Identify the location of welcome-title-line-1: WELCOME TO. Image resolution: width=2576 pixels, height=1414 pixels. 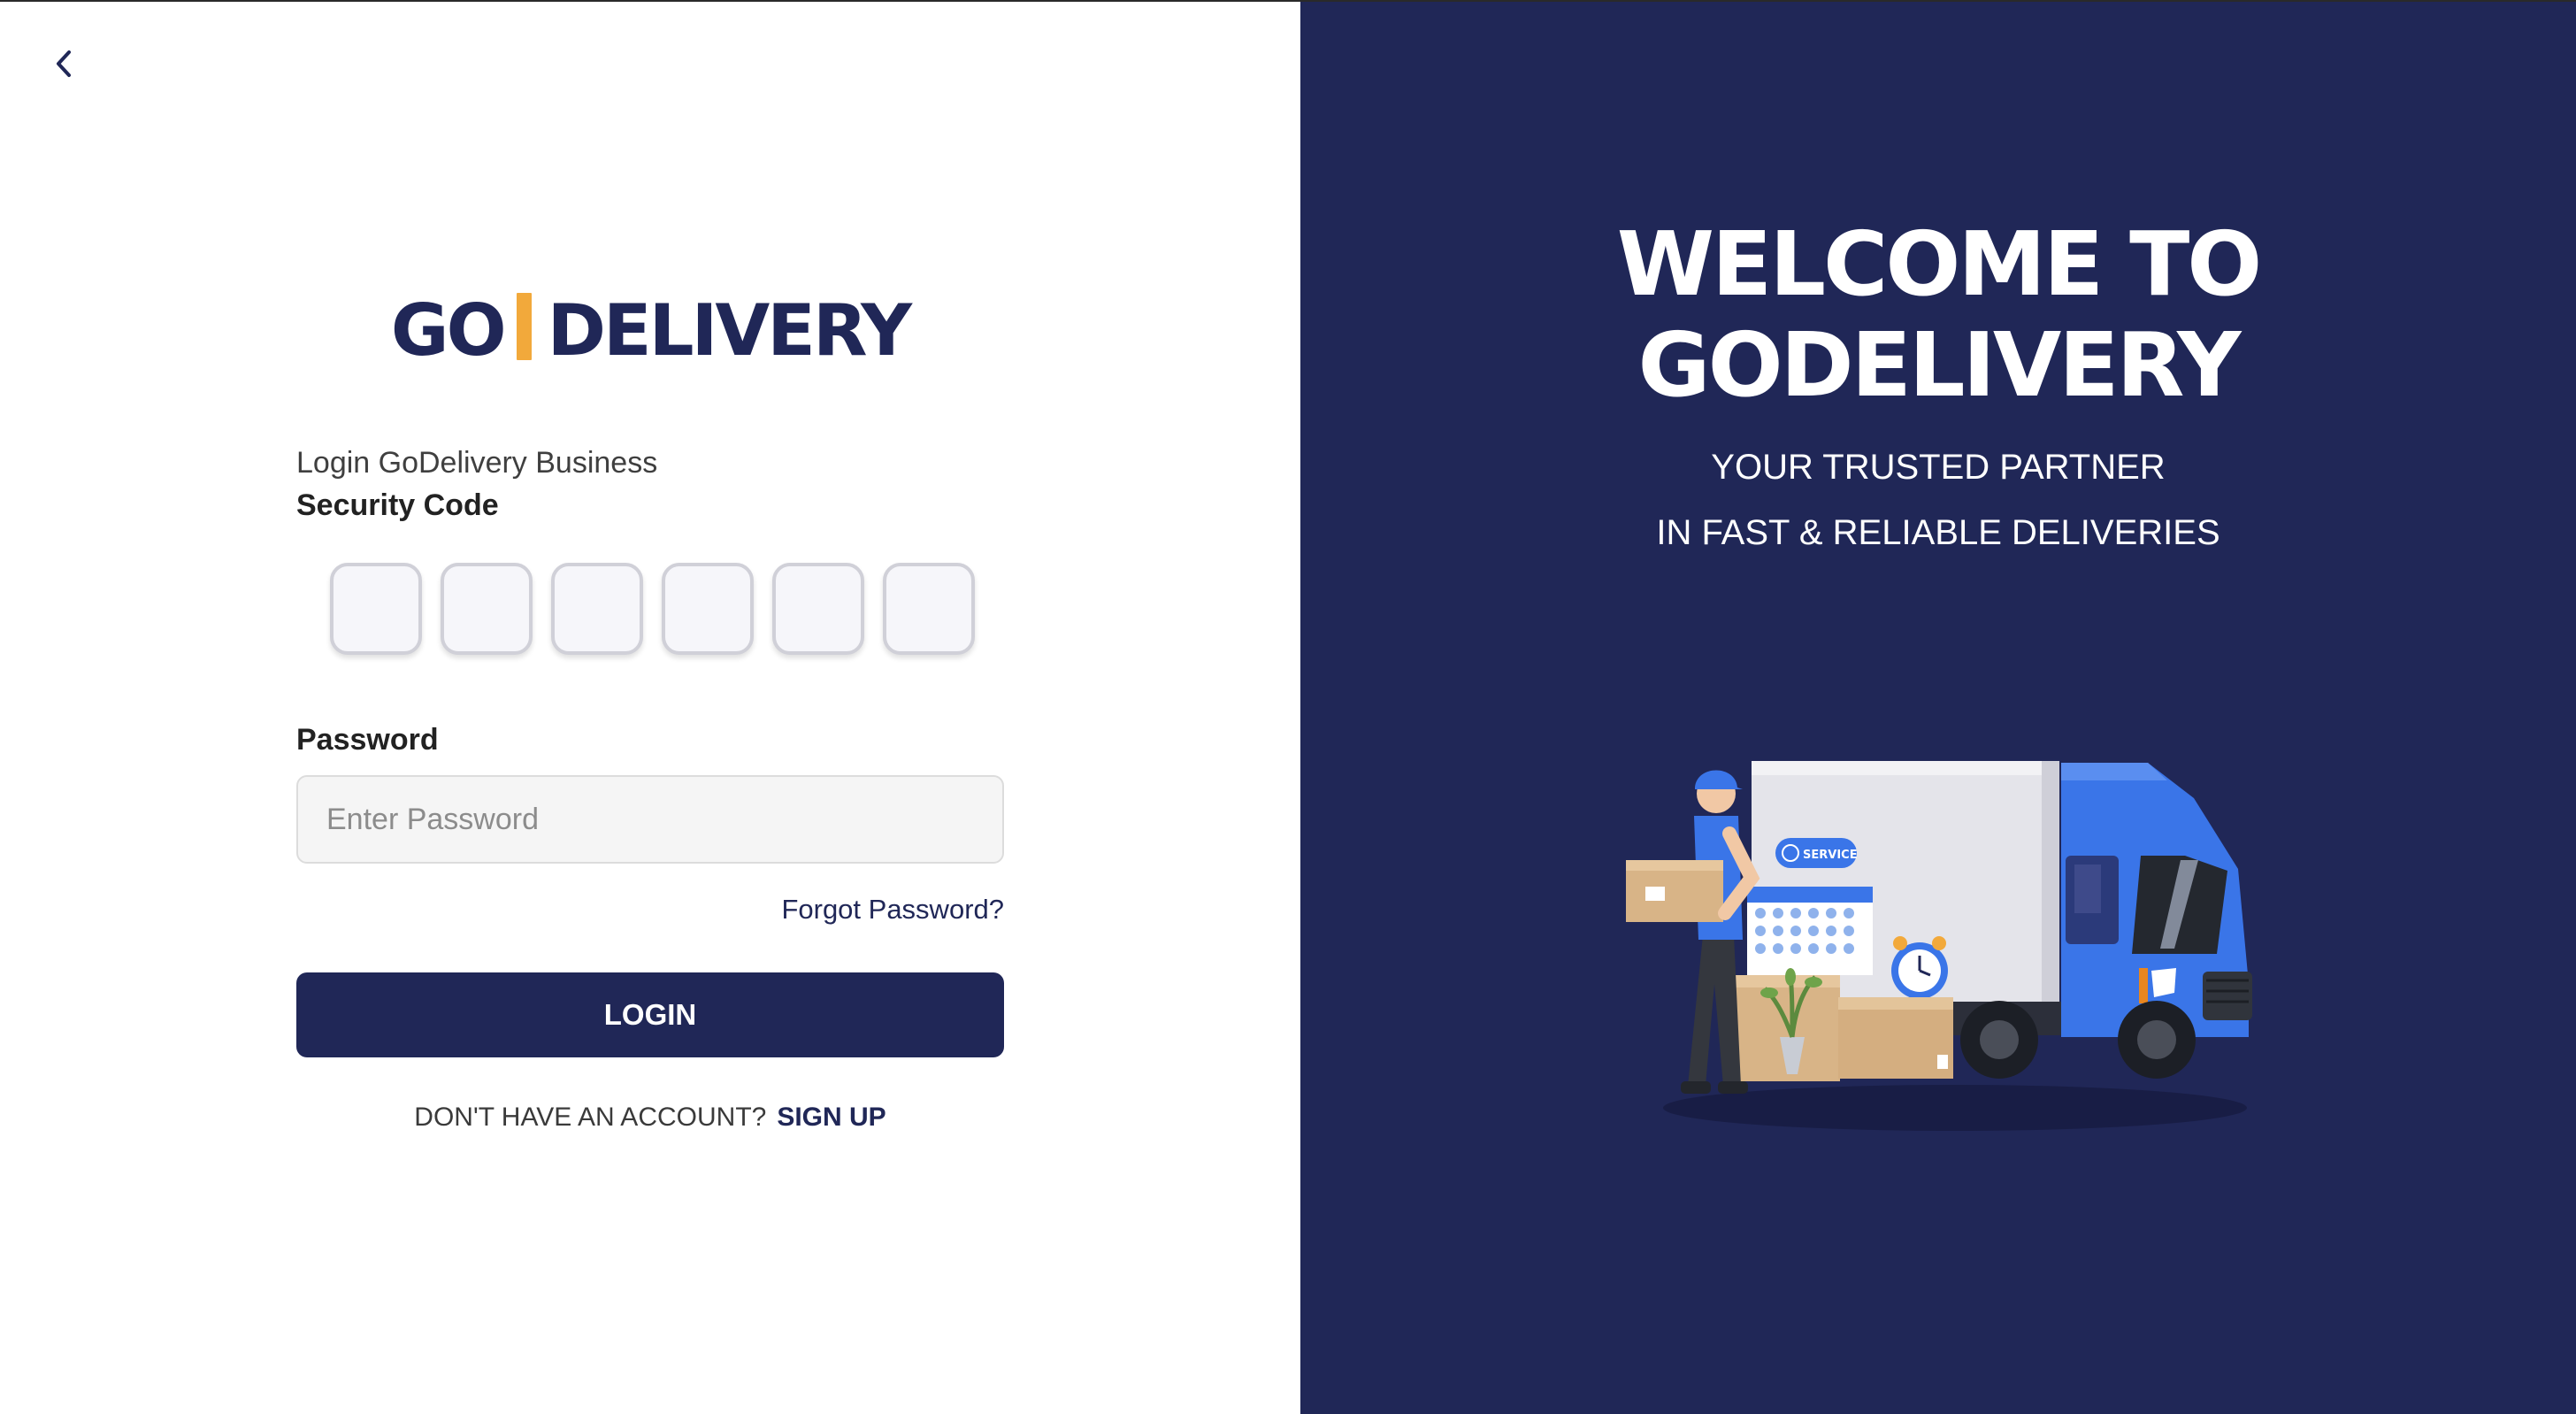
(1939, 264).